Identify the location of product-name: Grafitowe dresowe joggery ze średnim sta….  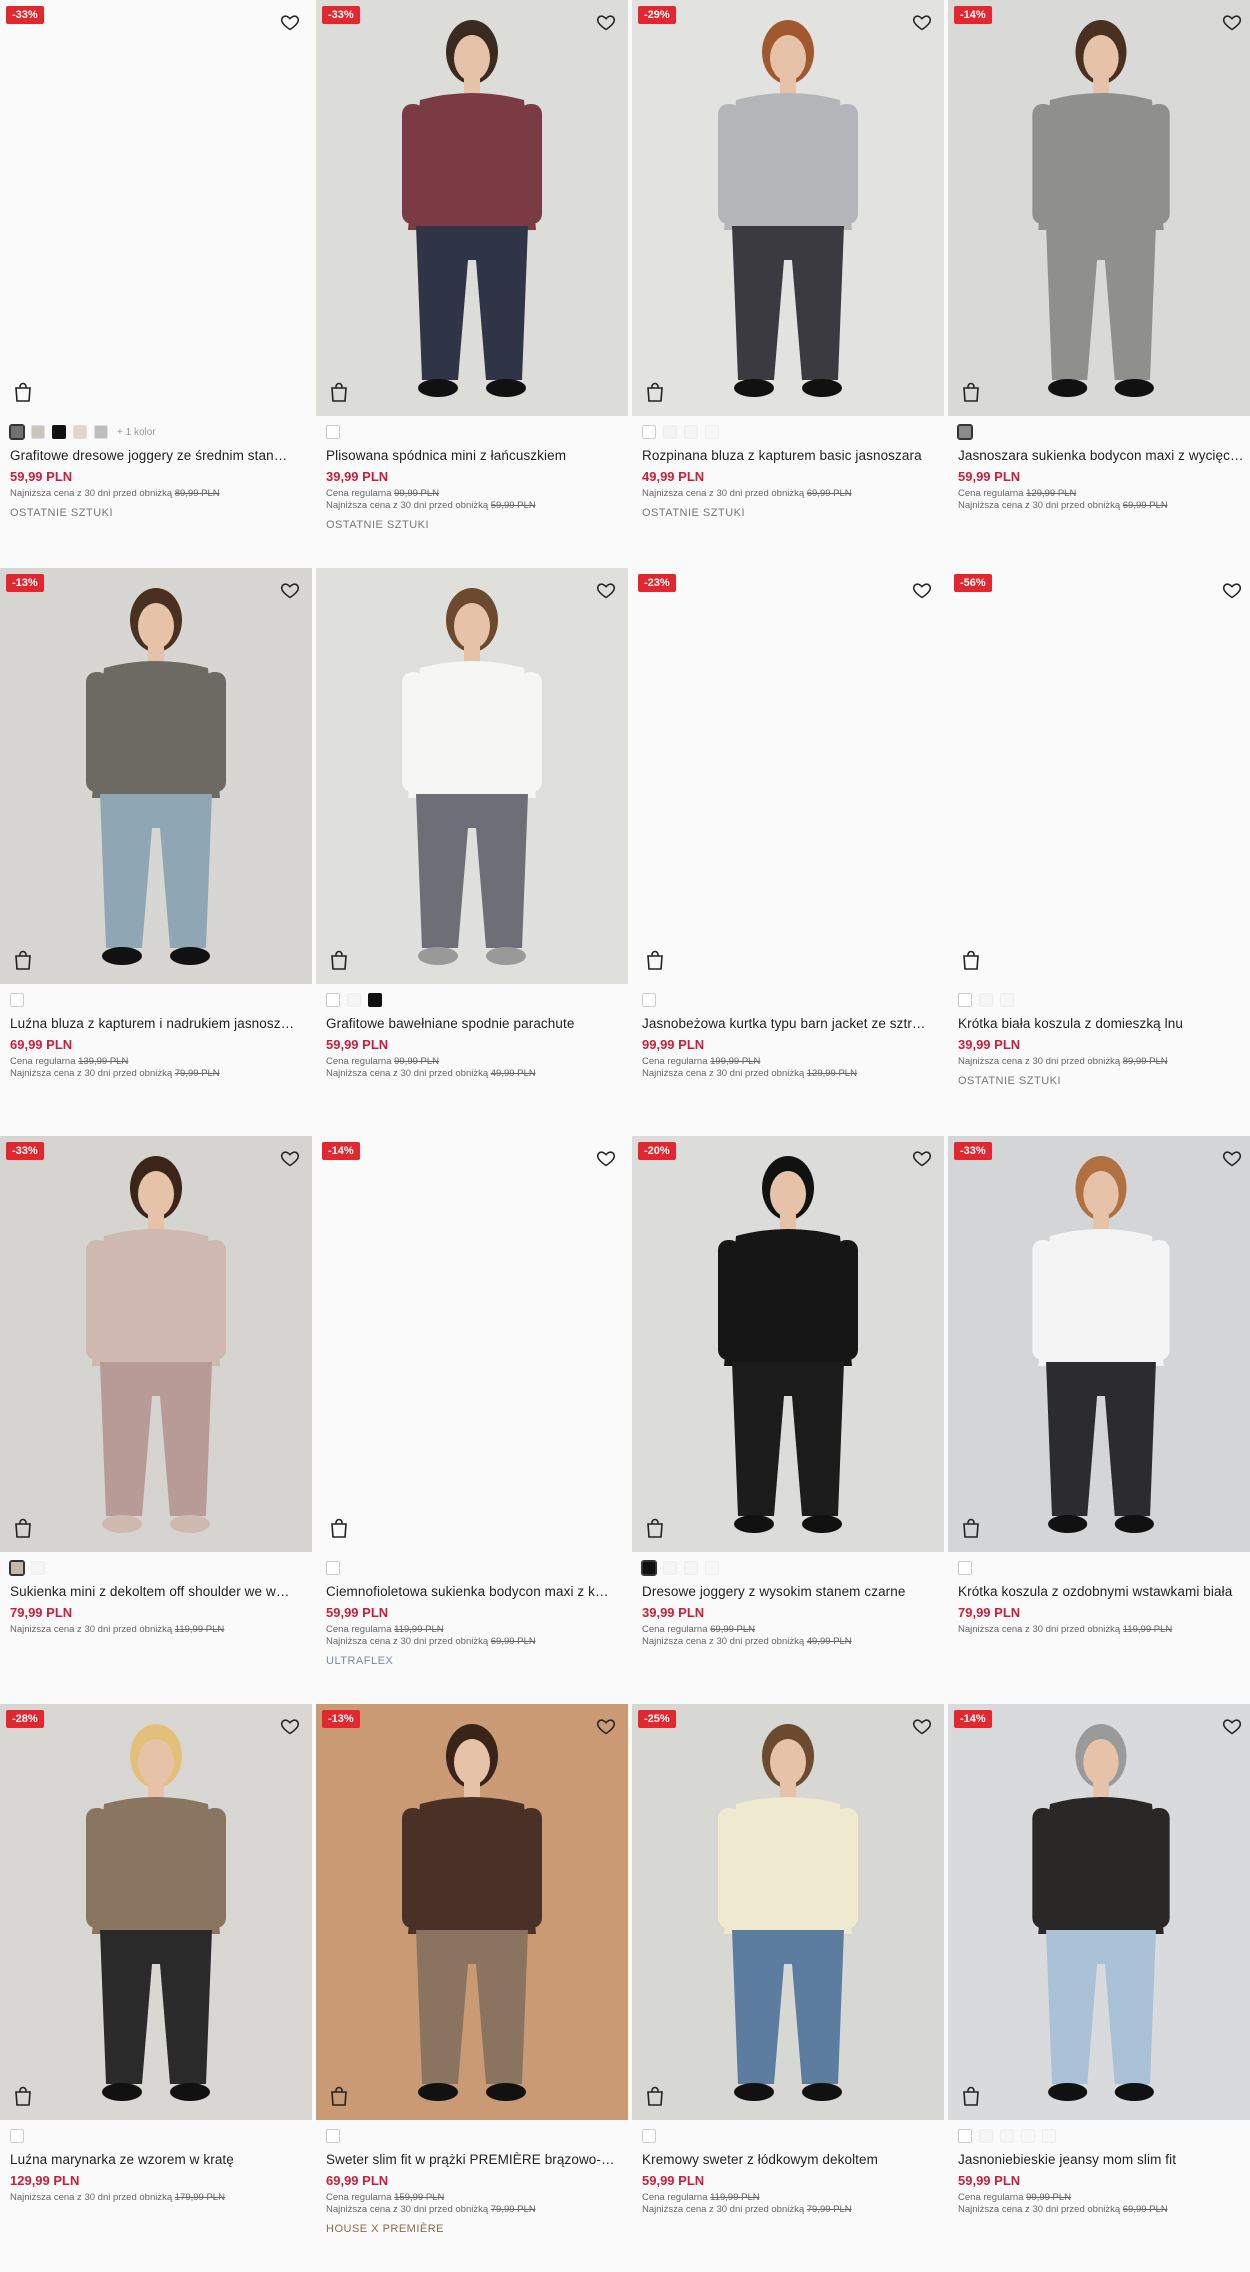
(156, 455).